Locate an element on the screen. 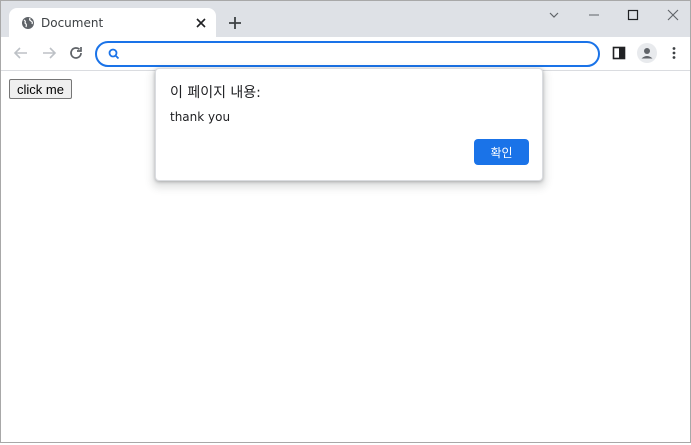  profile-icon is located at coordinates (647, 53).